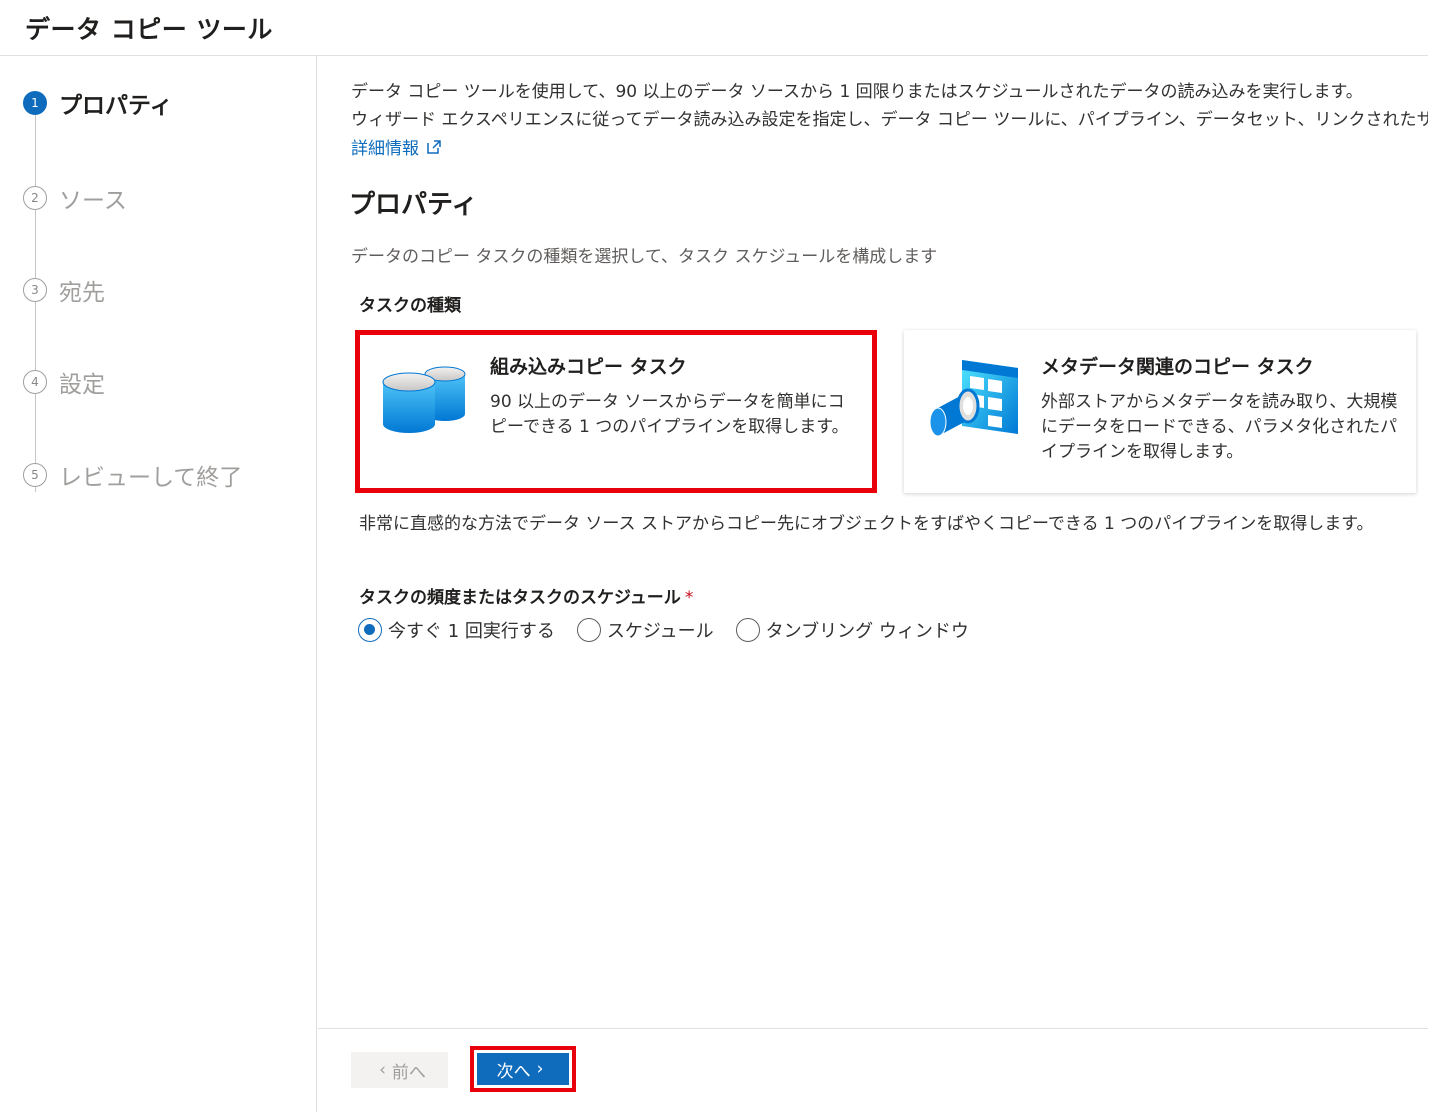 This screenshot has width=1447, height=1112. I want to click on card-title: 組み込みコピー タスク, so click(588, 367).